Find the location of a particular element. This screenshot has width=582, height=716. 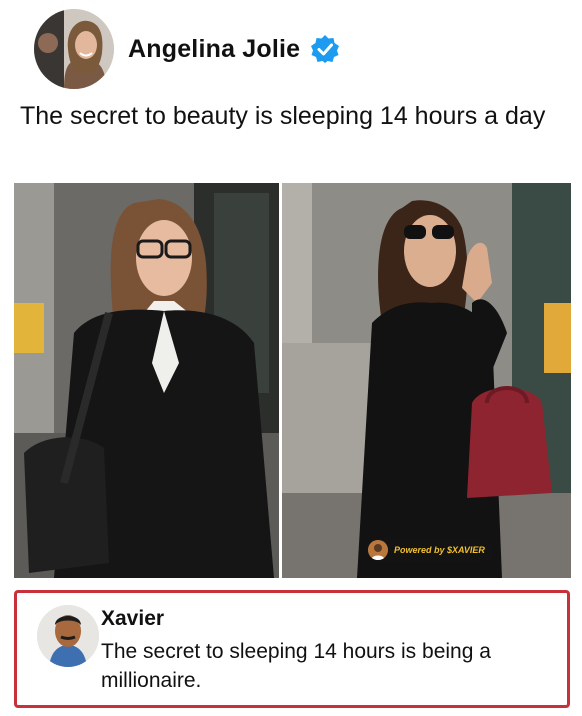

verified-badge-icon is located at coordinates (325, 49).